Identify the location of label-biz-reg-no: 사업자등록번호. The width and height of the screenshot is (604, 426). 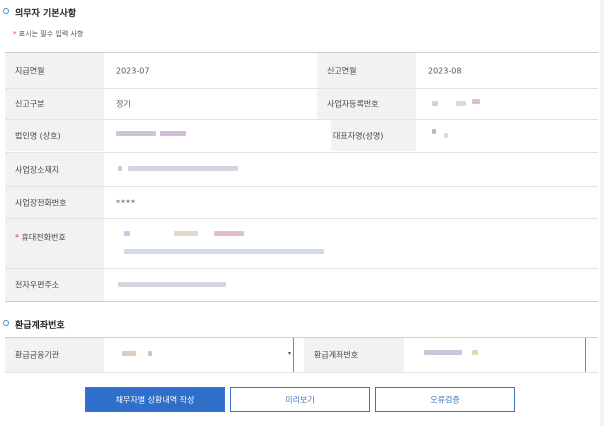
(366, 104).